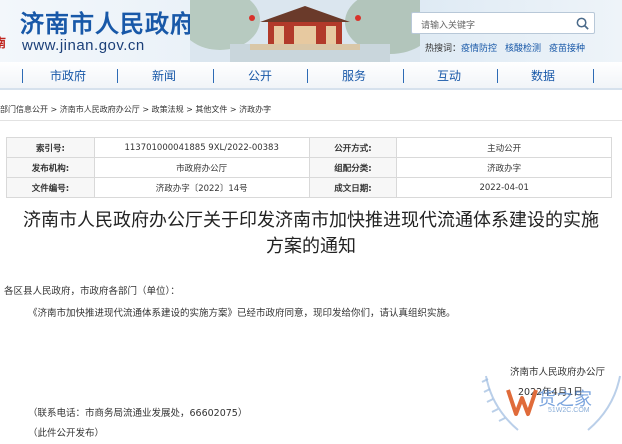 This screenshot has height=444, width=622. What do you see at coordinates (353, 147) in the screenshot?
I see `disclosure-label: 公开方式:` at bounding box center [353, 147].